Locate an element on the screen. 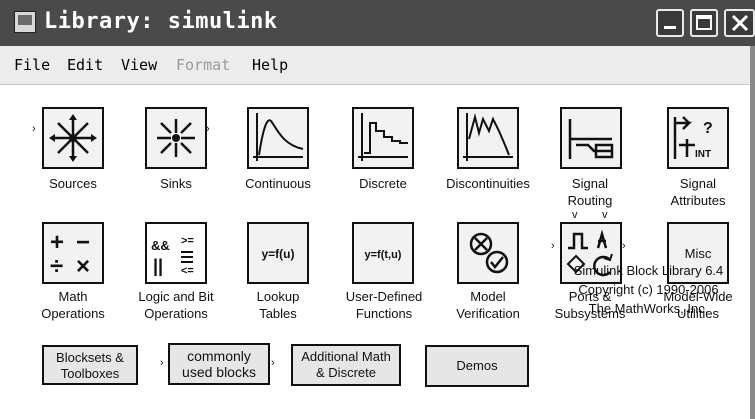 The width and height of the screenshot is (755, 419). block-label: Signal Routing is located at coordinates (590, 192).